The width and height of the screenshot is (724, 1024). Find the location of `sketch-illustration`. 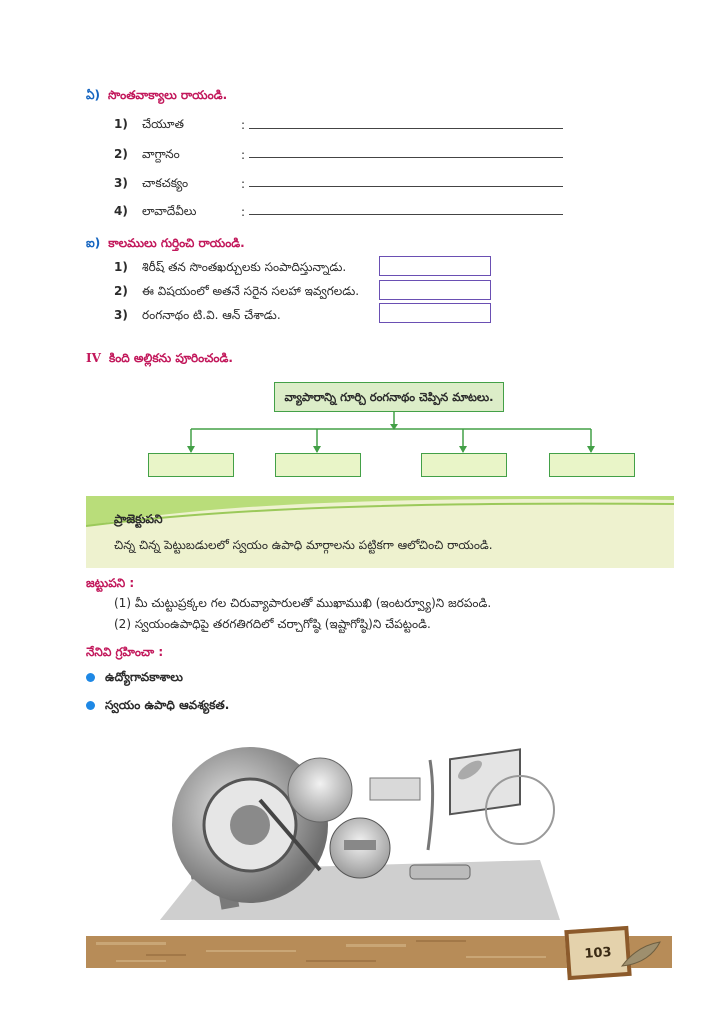

sketch-illustration is located at coordinates (360, 833).